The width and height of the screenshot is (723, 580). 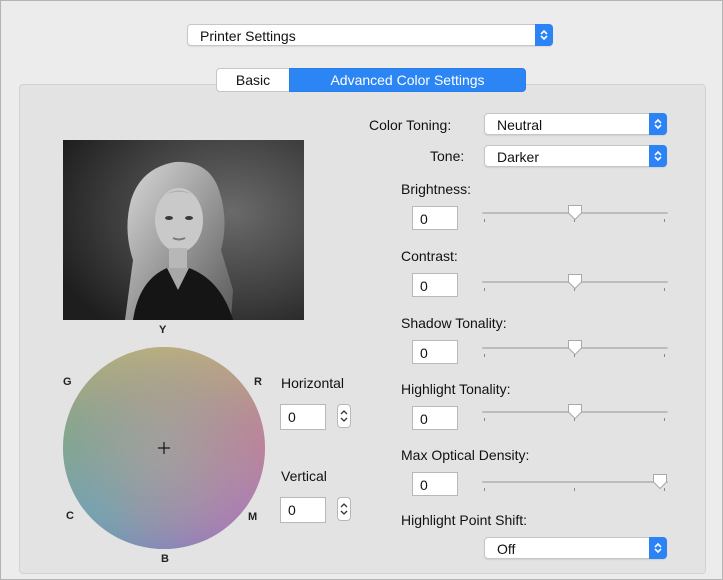 What do you see at coordinates (435, 484) in the screenshot?
I see `max-optical-density-field: 0` at bounding box center [435, 484].